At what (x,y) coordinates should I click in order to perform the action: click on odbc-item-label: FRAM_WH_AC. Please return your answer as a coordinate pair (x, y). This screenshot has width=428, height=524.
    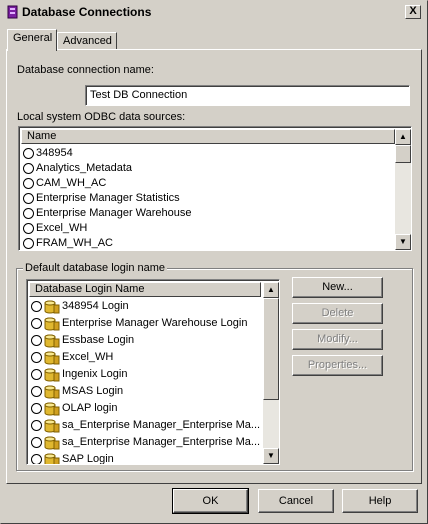
    Looking at the image, I should click on (75, 243).